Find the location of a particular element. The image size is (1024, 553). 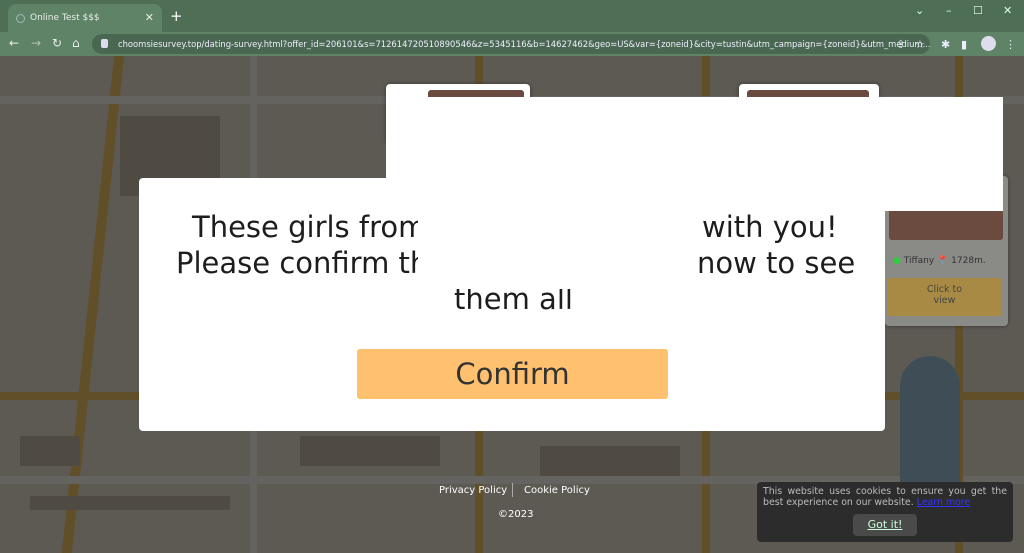

tab-search-icon: ⌄ is located at coordinates (919, 10).